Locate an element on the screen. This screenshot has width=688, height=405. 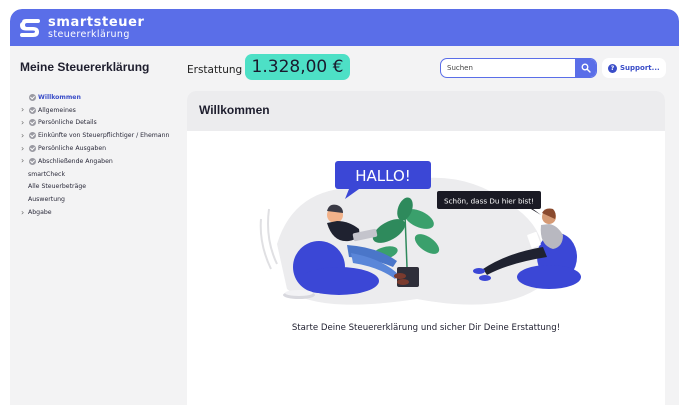
sidebar-item-label: Abschließende Angaben is located at coordinates (75, 161).